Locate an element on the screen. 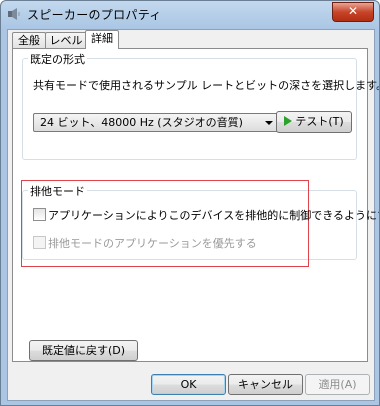  test-button: テスト(T) is located at coordinates (314, 122).